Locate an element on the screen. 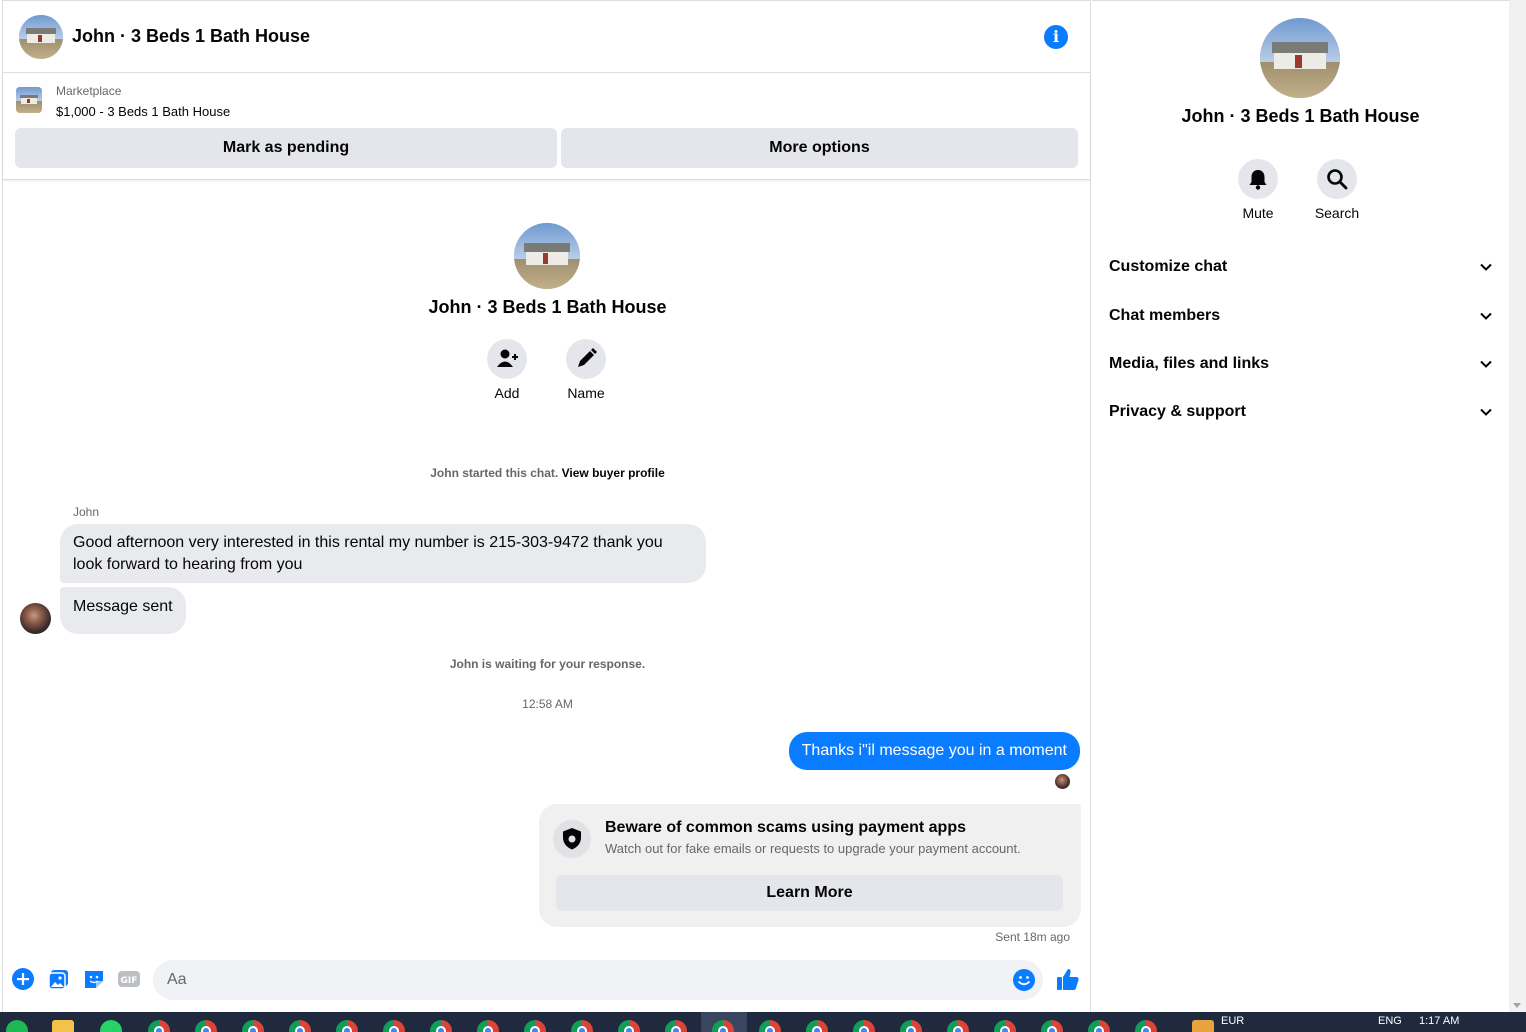  waiting-notice: John is waiting for your response. is located at coordinates (547, 664).